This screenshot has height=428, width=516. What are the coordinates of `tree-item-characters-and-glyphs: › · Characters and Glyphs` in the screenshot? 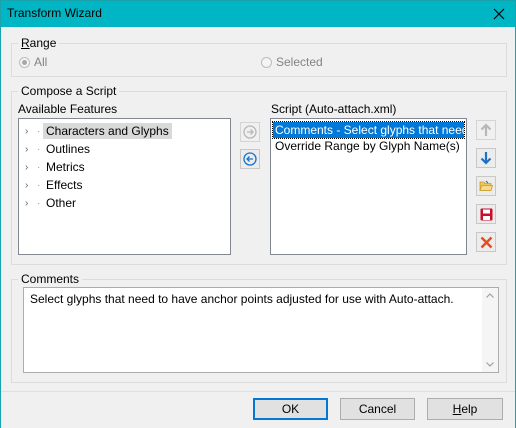 It's located at (98, 131).